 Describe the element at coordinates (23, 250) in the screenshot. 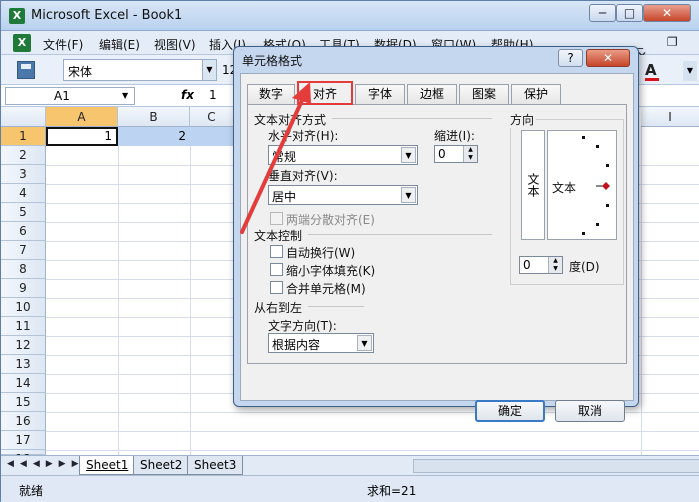

I see `row-header: 7` at that location.